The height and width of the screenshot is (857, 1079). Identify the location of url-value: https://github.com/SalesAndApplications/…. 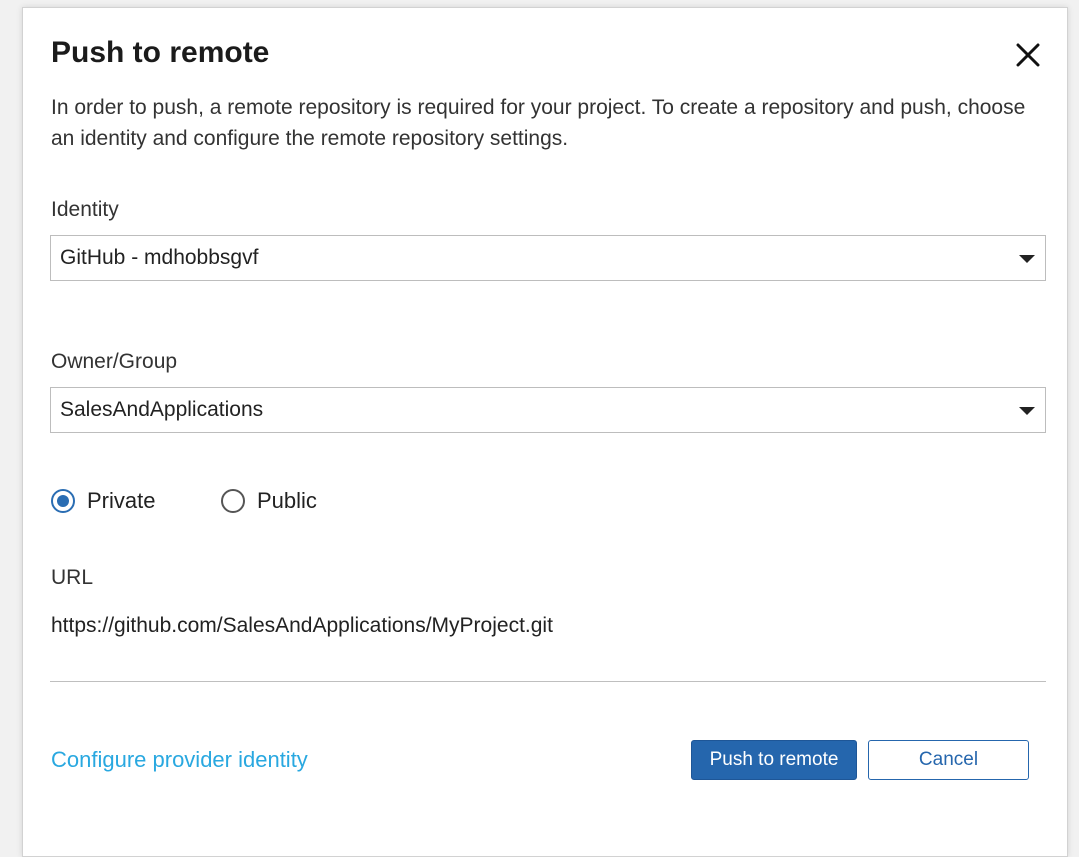
(302, 625).